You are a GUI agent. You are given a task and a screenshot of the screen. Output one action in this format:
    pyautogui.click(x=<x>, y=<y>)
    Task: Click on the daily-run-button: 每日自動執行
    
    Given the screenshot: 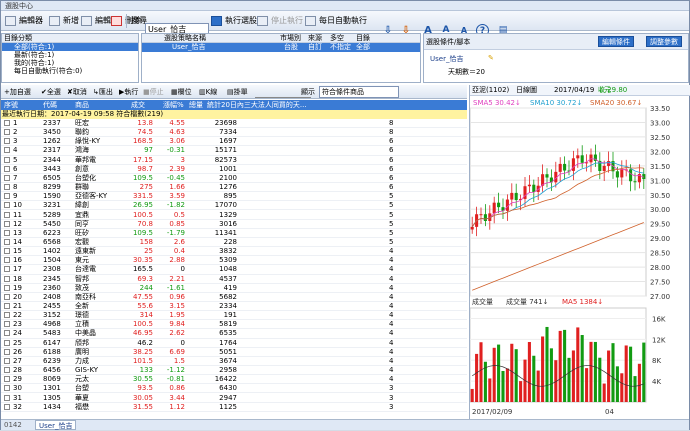 What is the action you would take?
    pyautogui.click(x=335, y=21)
    